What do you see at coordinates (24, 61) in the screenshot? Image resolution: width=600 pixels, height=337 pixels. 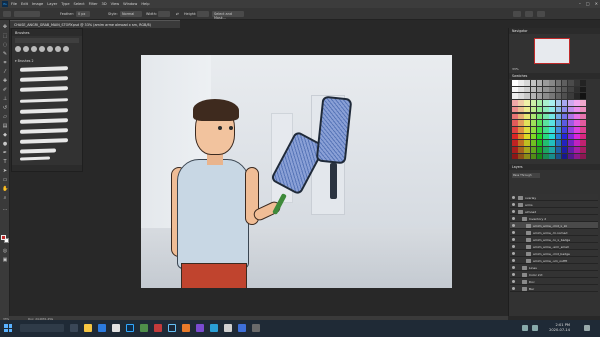 I see `brush-group-label: ▾ Brushes 2` at bounding box center [24, 61].